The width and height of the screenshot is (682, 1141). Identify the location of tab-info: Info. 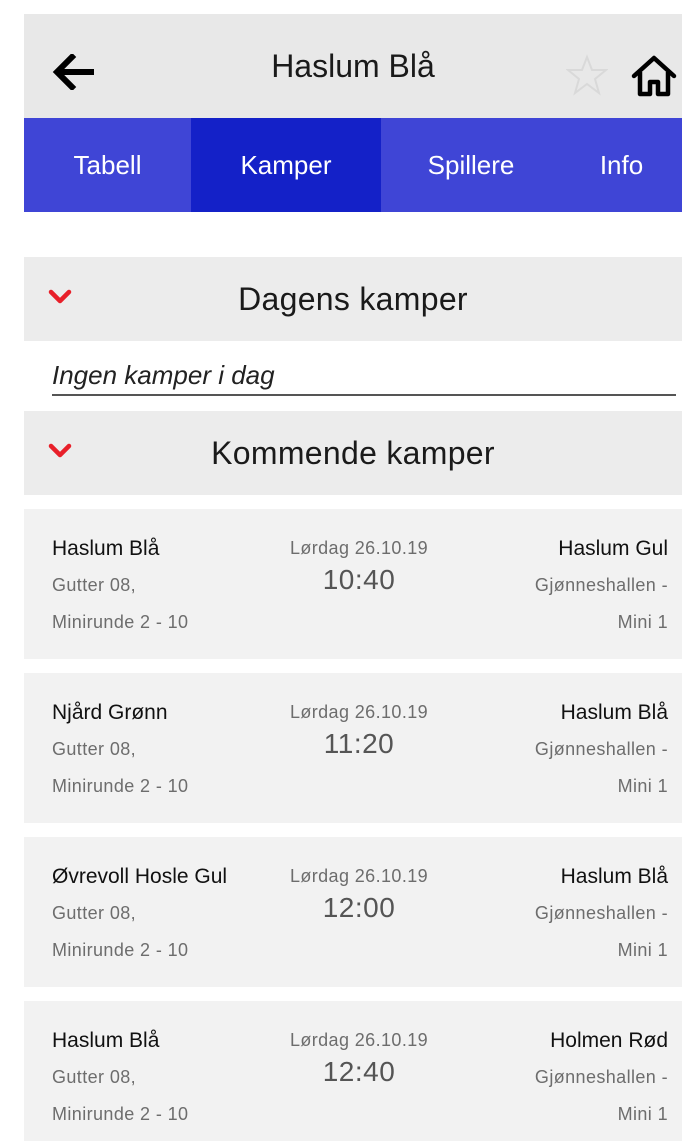
(621, 165).